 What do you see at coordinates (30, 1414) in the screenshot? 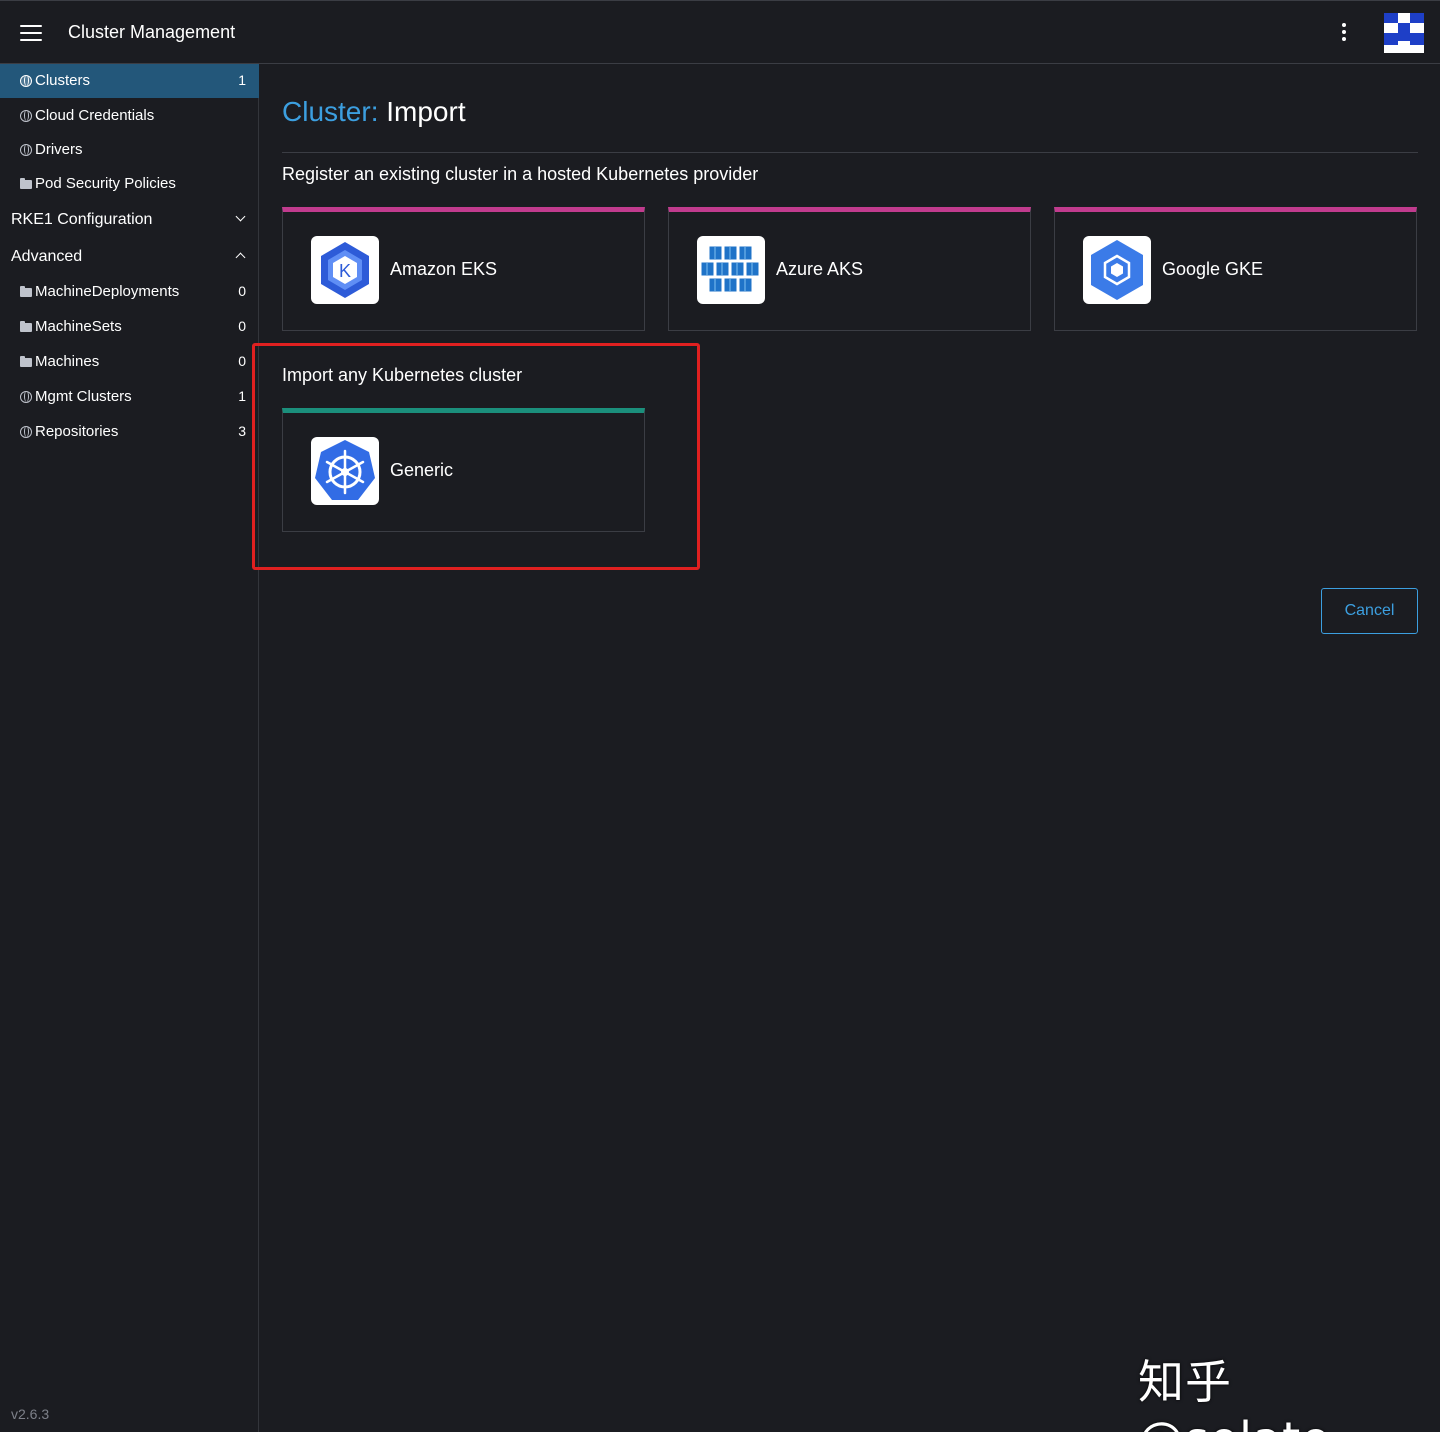
I see `version-label: v2.6.3` at bounding box center [30, 1414].